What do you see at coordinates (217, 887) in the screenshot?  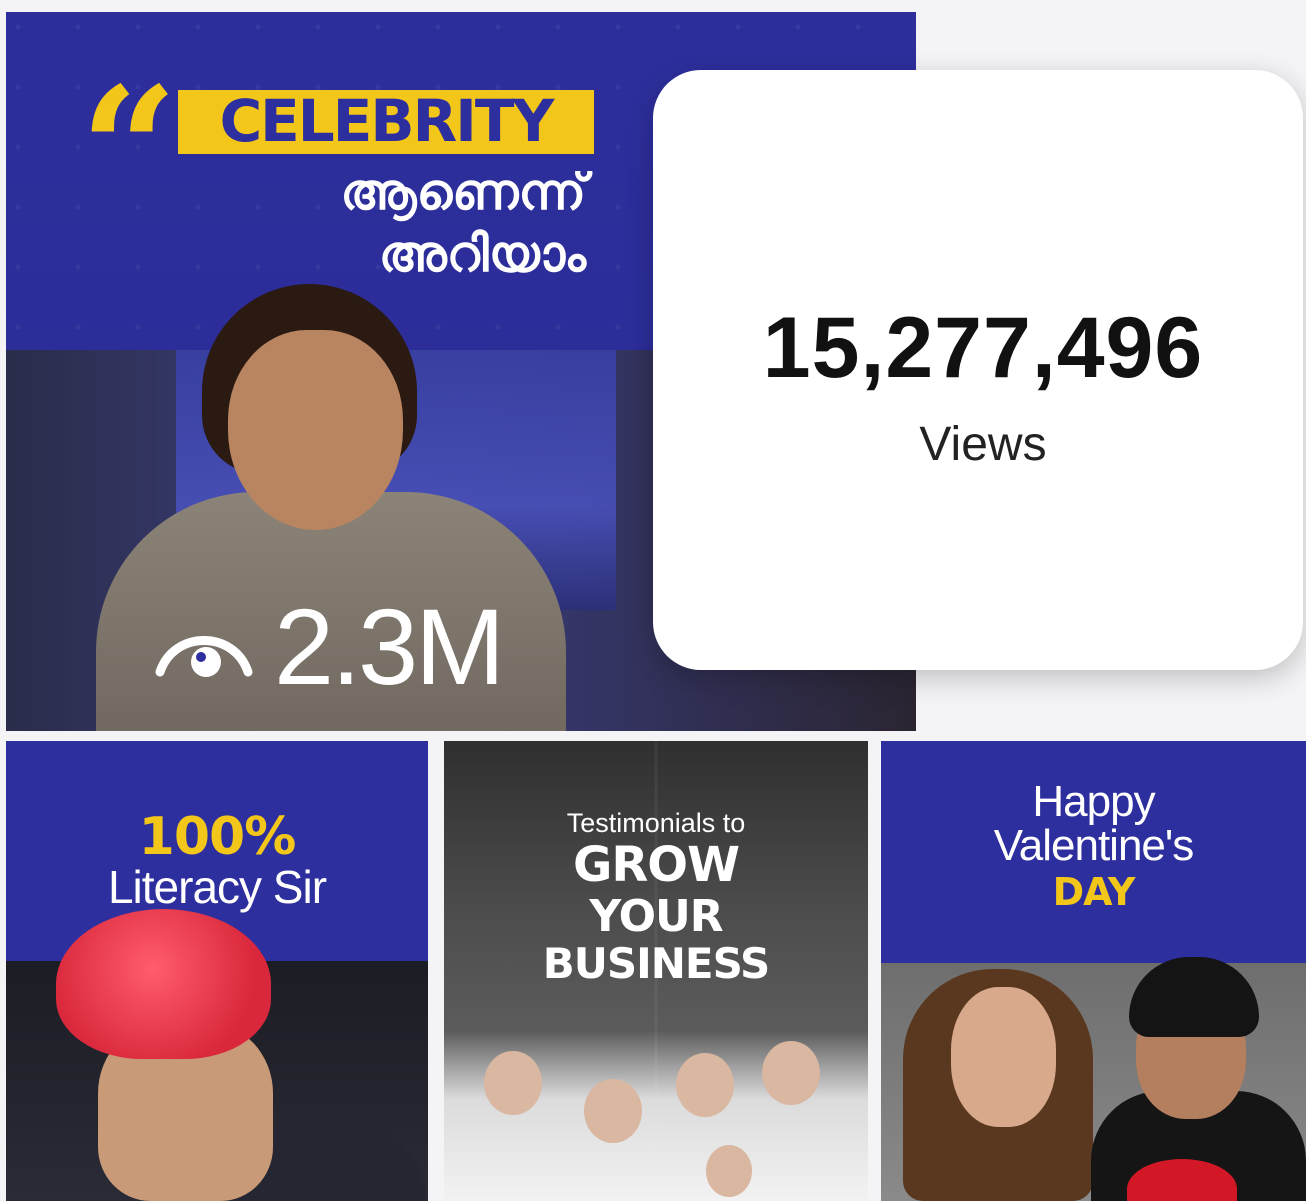 I see `literacy-subtitle: Literacy Sir` at bounding box center [217, 887].